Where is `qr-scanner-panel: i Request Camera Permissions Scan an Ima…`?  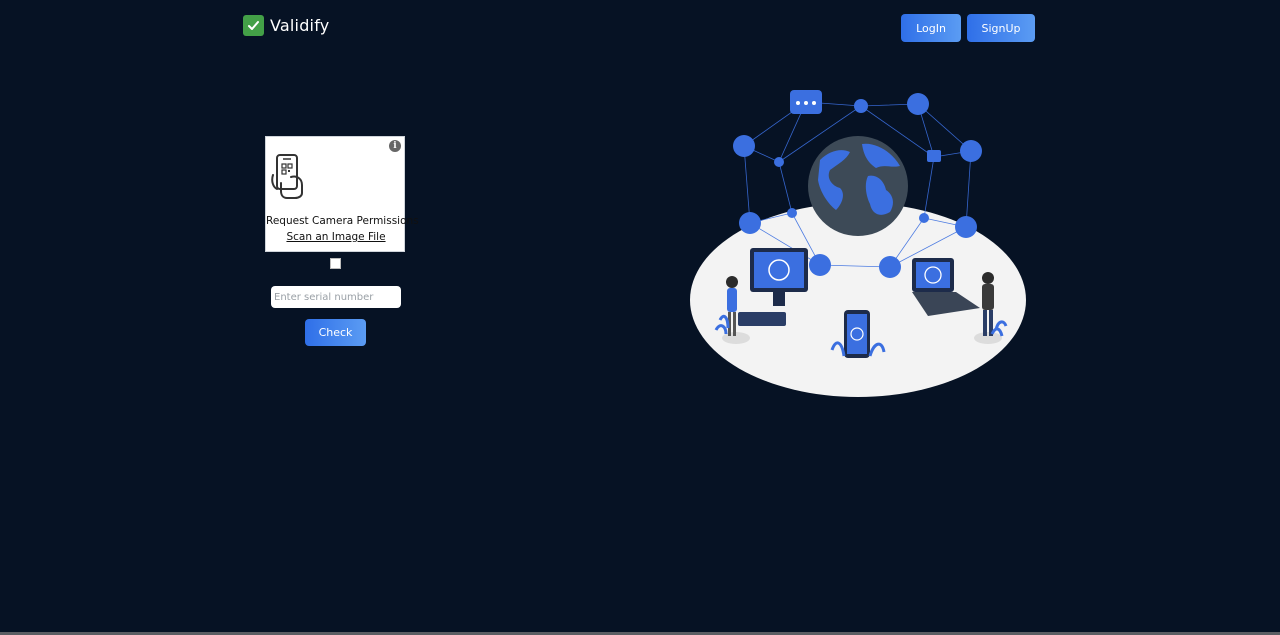 qr-scanner-panel: i Request Camera Permissions Scan an Ima… is located at coordinates (342, 194).